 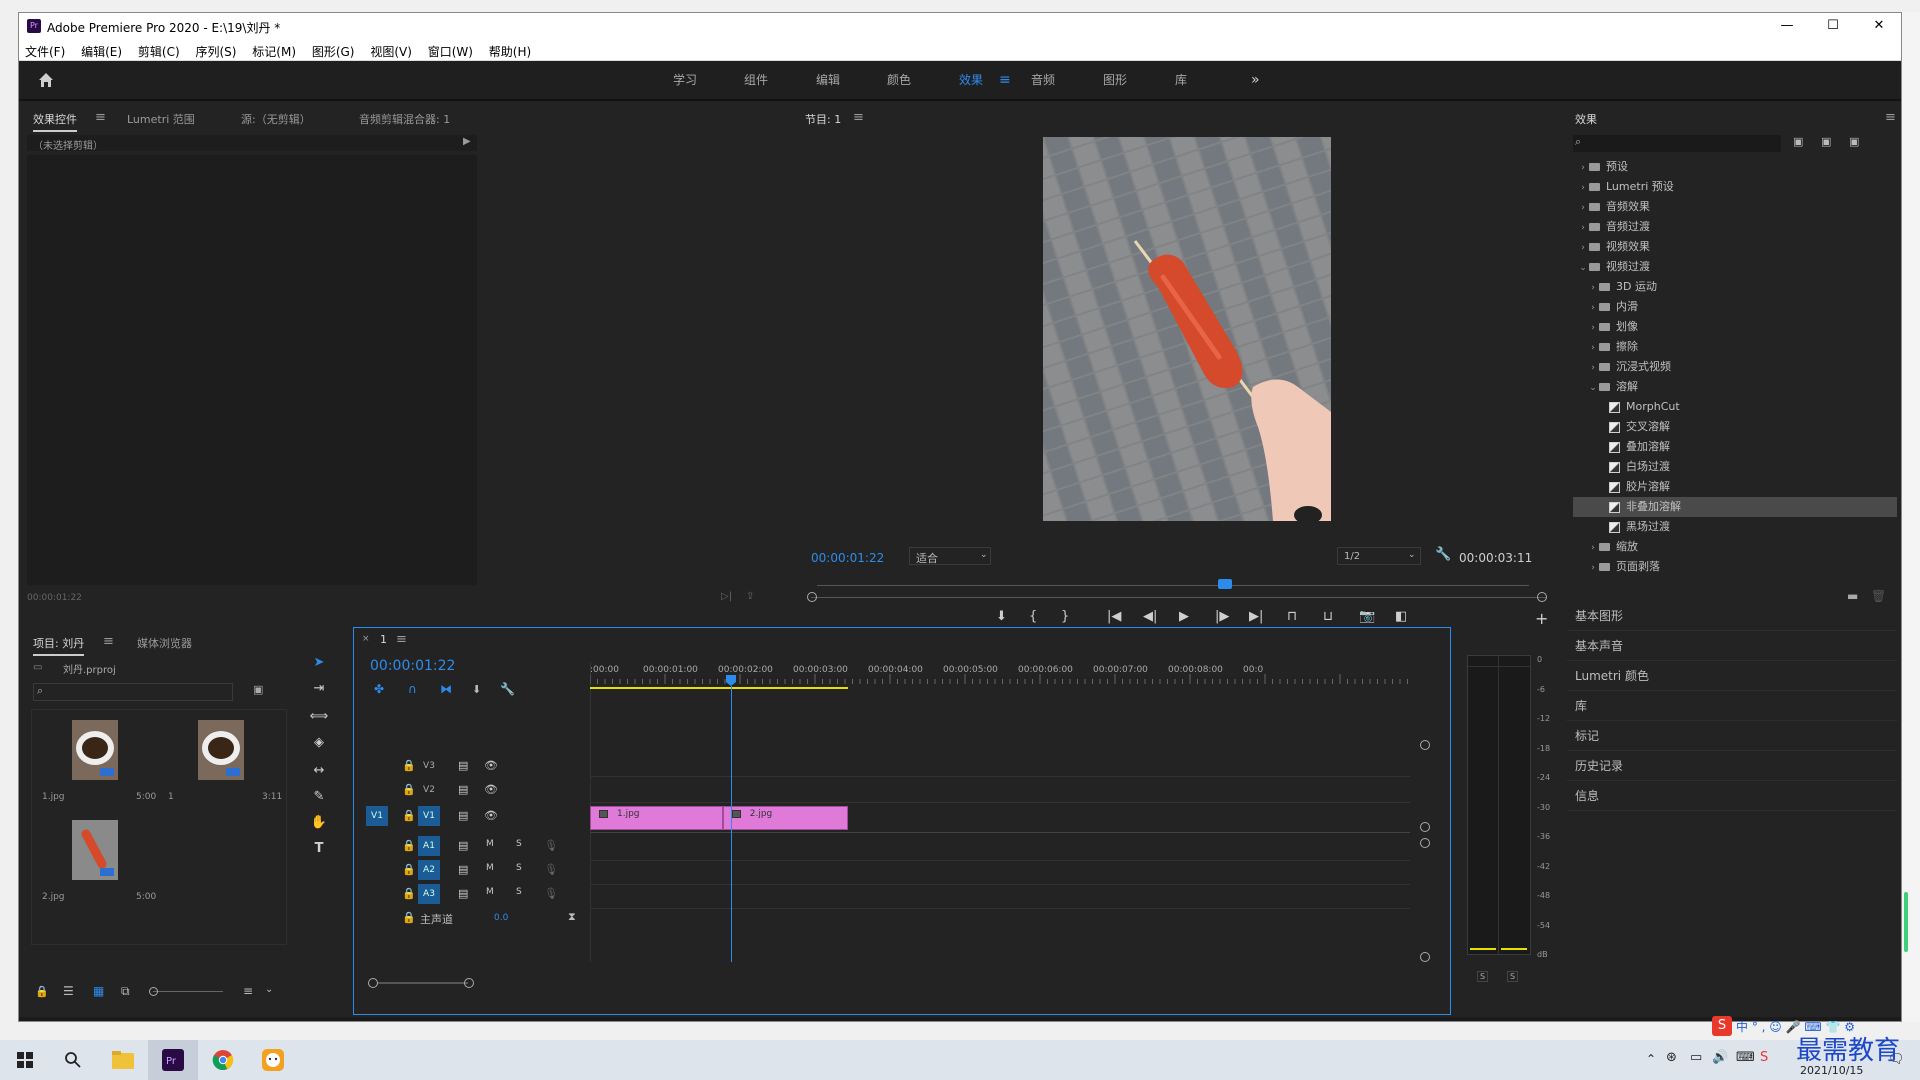 I want to click on project-item: 2.jpg 5:00, so click(x=97, y=862).